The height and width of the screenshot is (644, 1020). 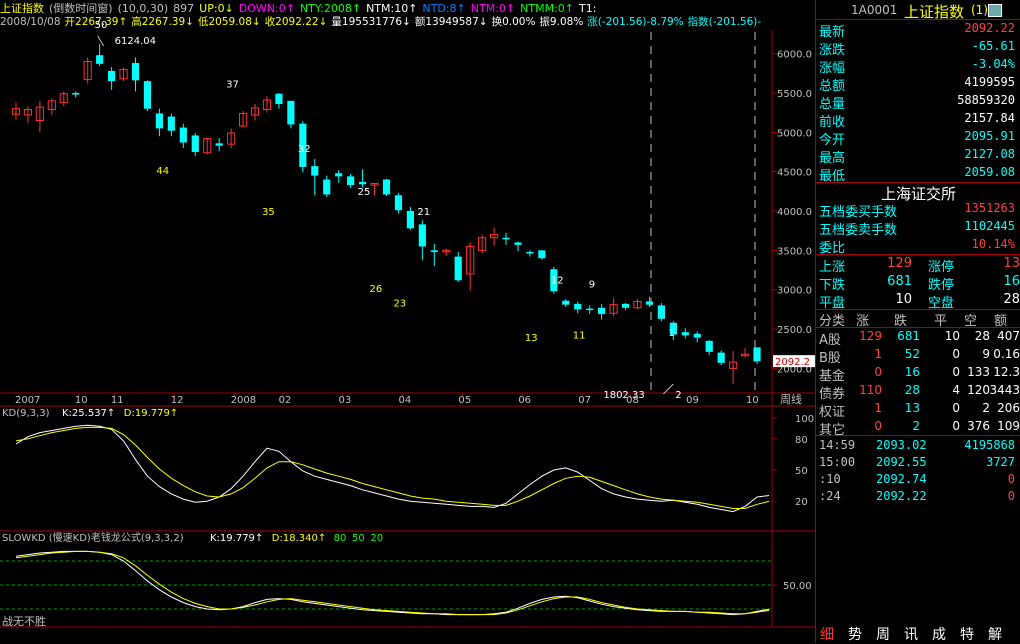 I want to click on quote-row: 最新 2092.22, so click(x=918, y=30).